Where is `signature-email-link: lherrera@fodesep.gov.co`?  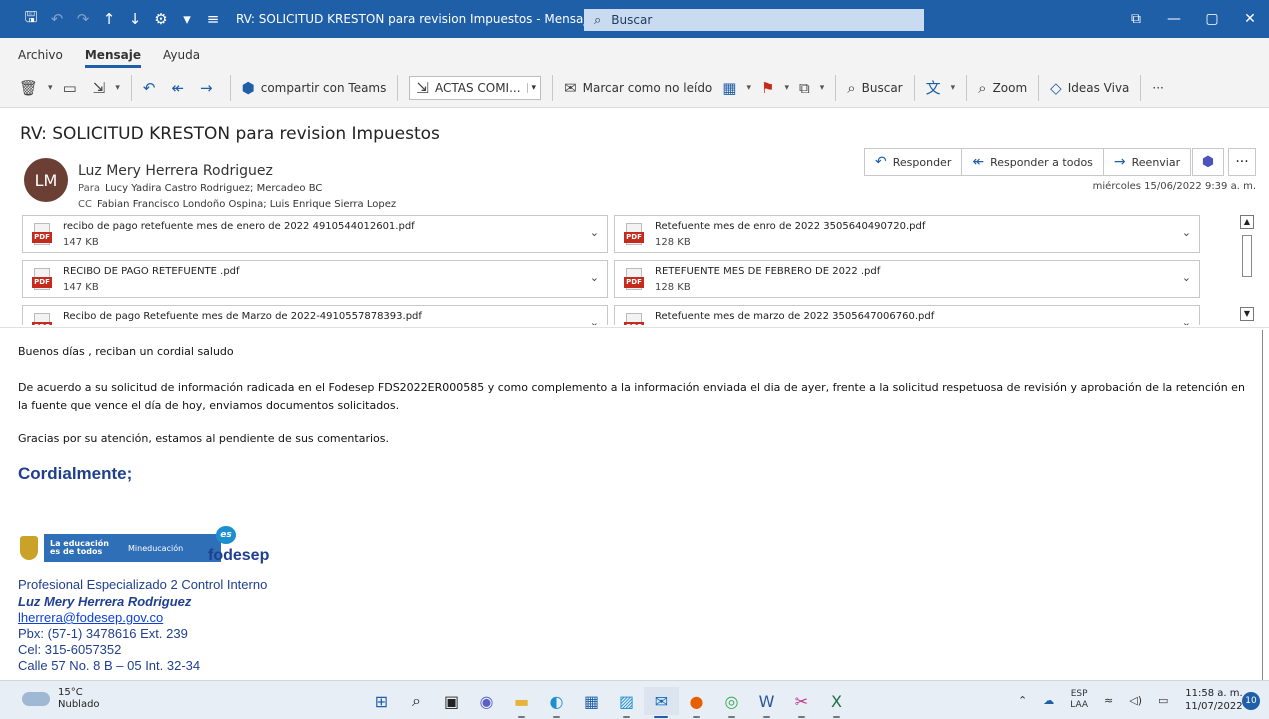 signature-email-link: lherrera@fodesep.gov.co is located at coordinates (90, 617).